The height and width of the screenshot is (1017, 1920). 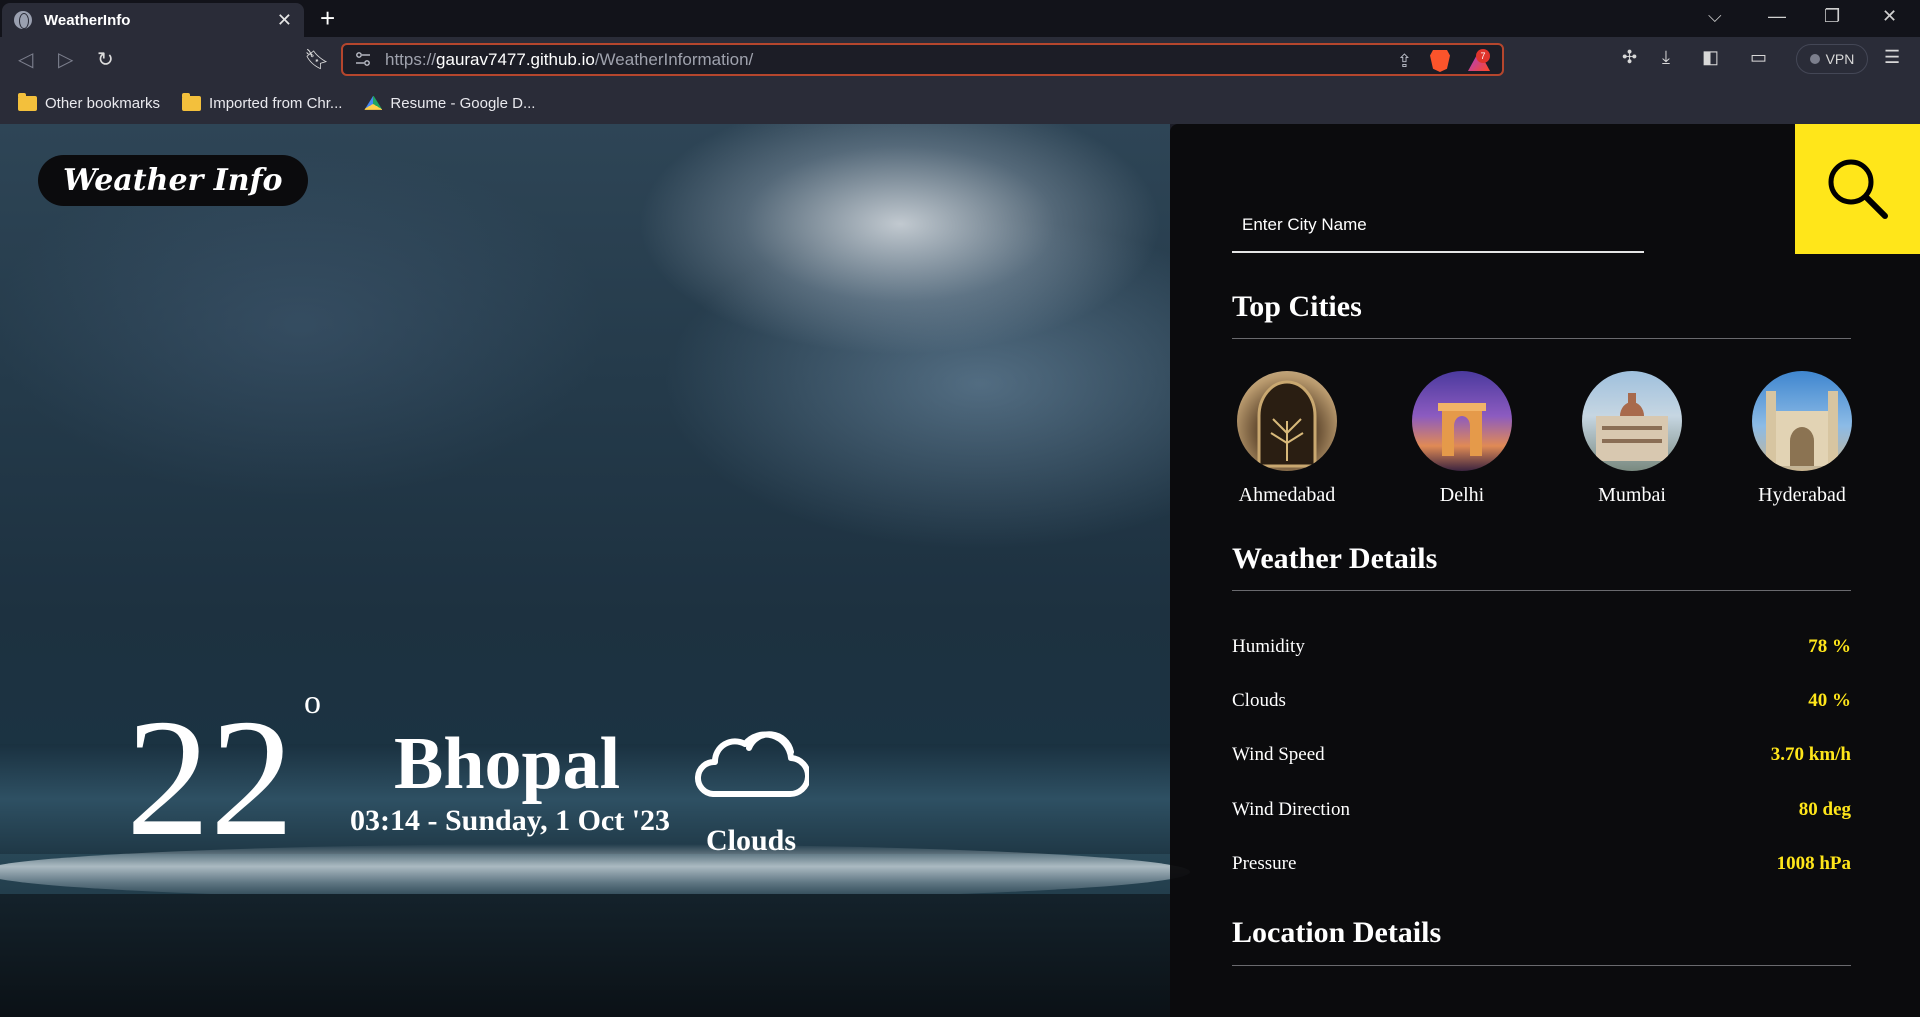 I want to click on detail-row-wind-speed: Wind Speed 3.70 km/h, so click(x=1541, y=755).